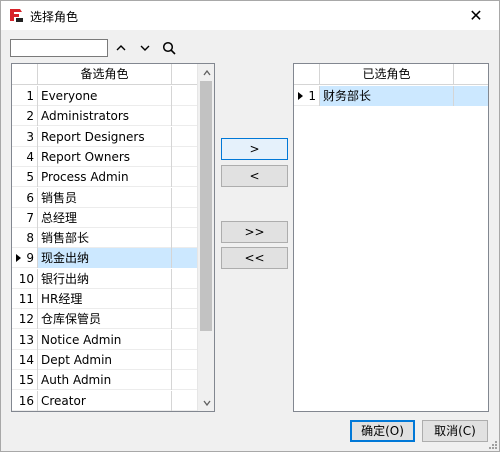  I want to click on chevron-down-icon, so click(145, 48).